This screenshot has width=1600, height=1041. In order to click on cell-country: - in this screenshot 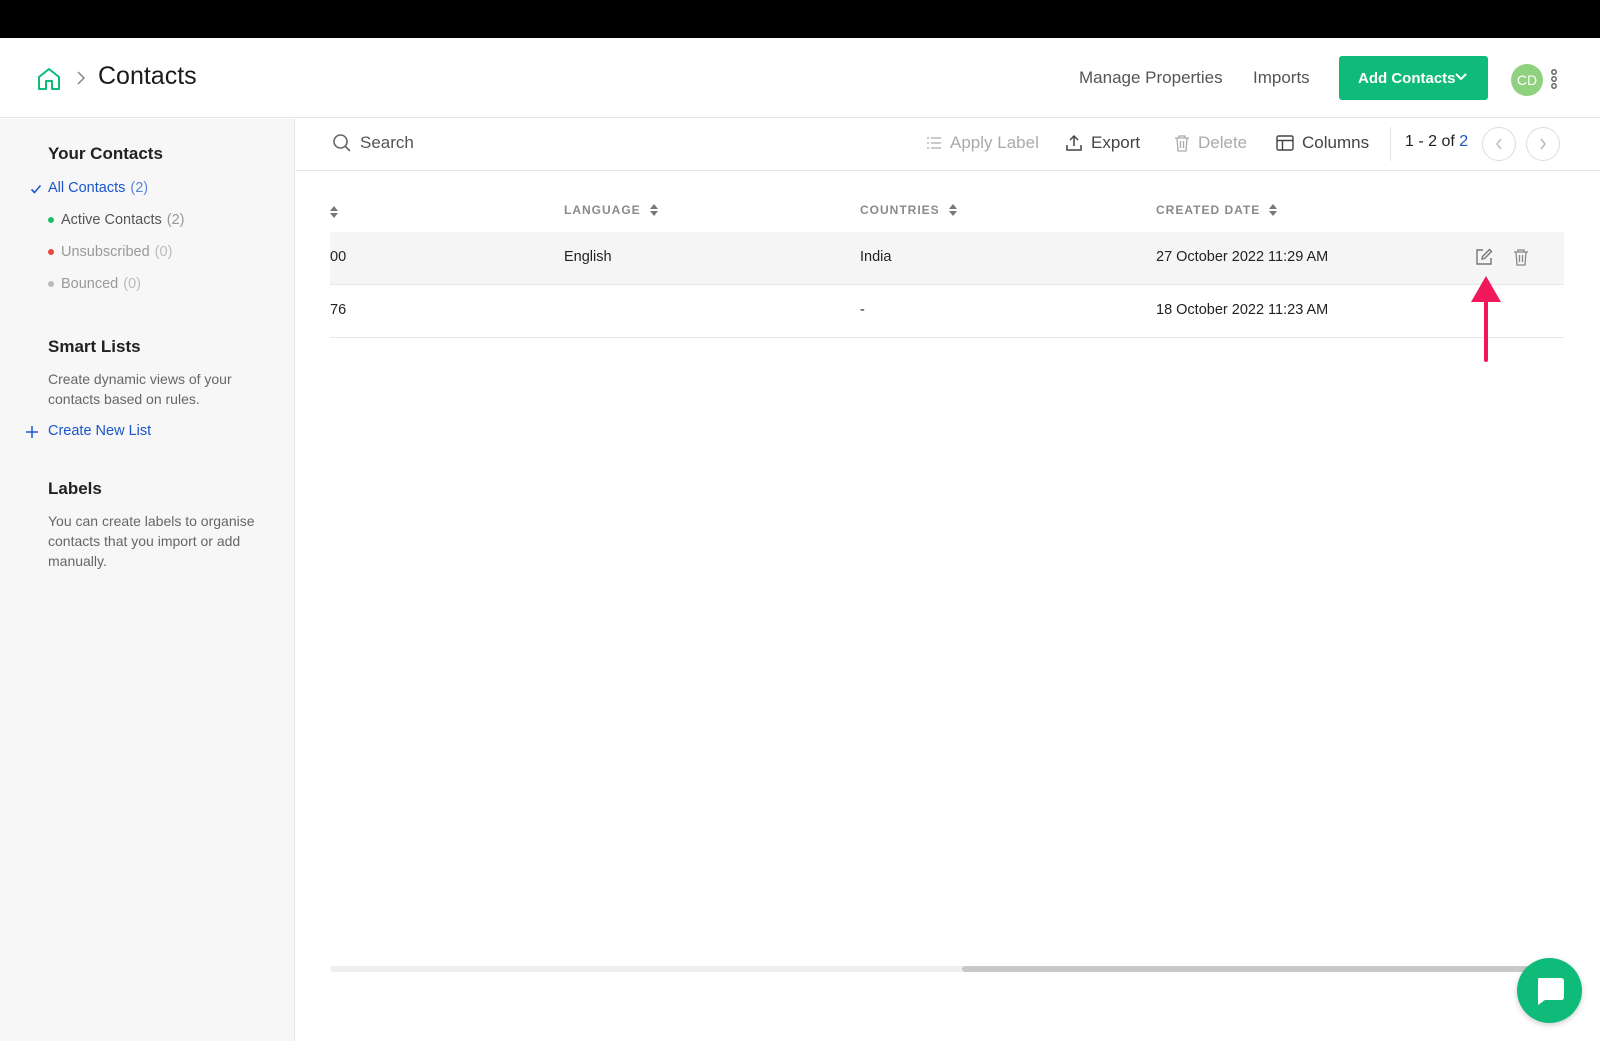, I will do `click(862, 310)`.